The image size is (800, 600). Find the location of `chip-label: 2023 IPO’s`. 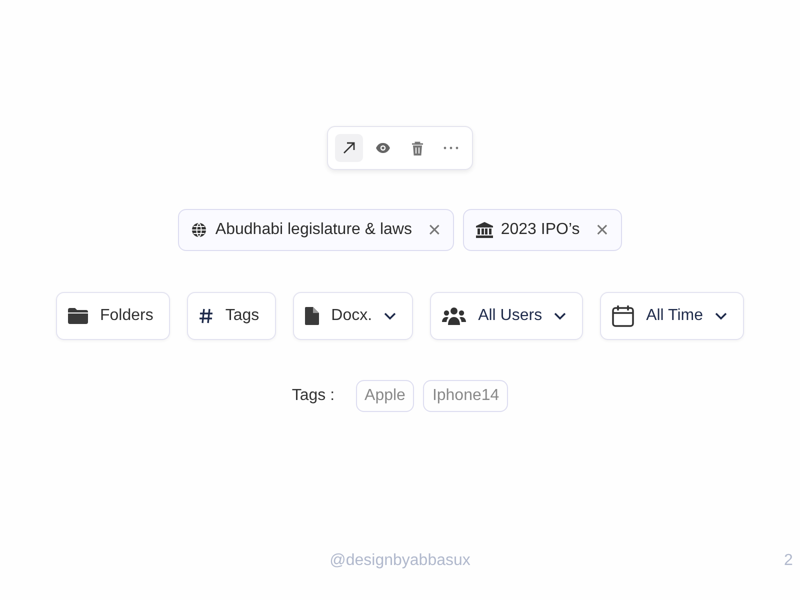

chip-label: 2023 IPO’s is located at coordinates (540, 230).